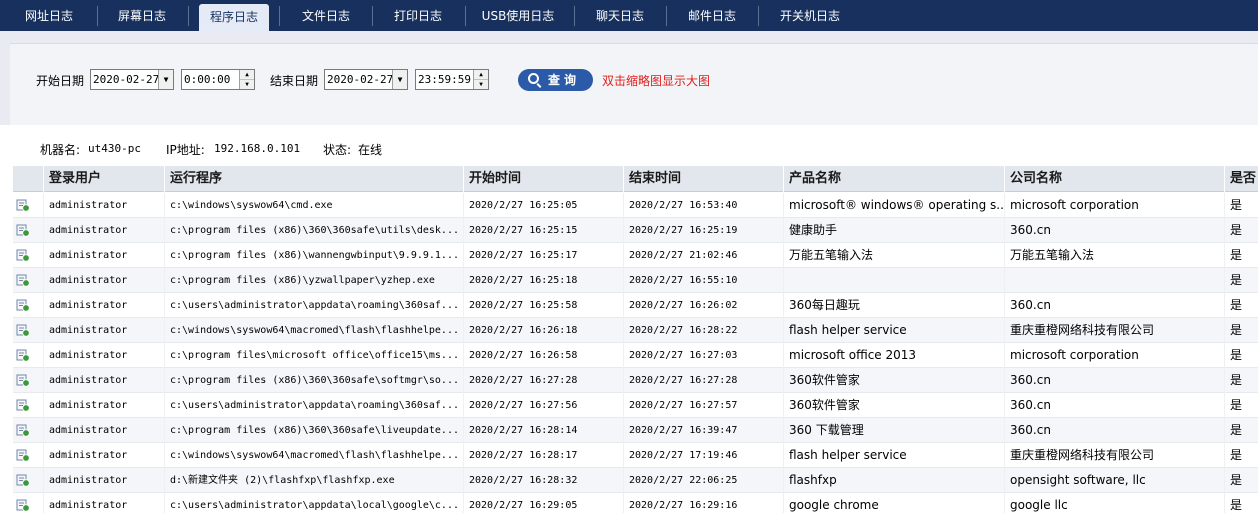  Describe the element at coordinates (893, 380) in the screenshot. I see `cell-product: 360软件管家` at that location.